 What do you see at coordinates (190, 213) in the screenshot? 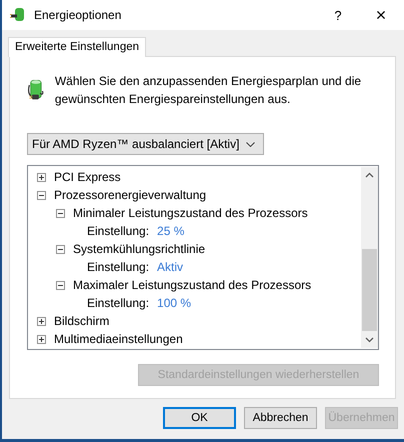
I see `tree-item: Minimaler Leistungszustand des Prozessors` at bounding box center [190, 213].